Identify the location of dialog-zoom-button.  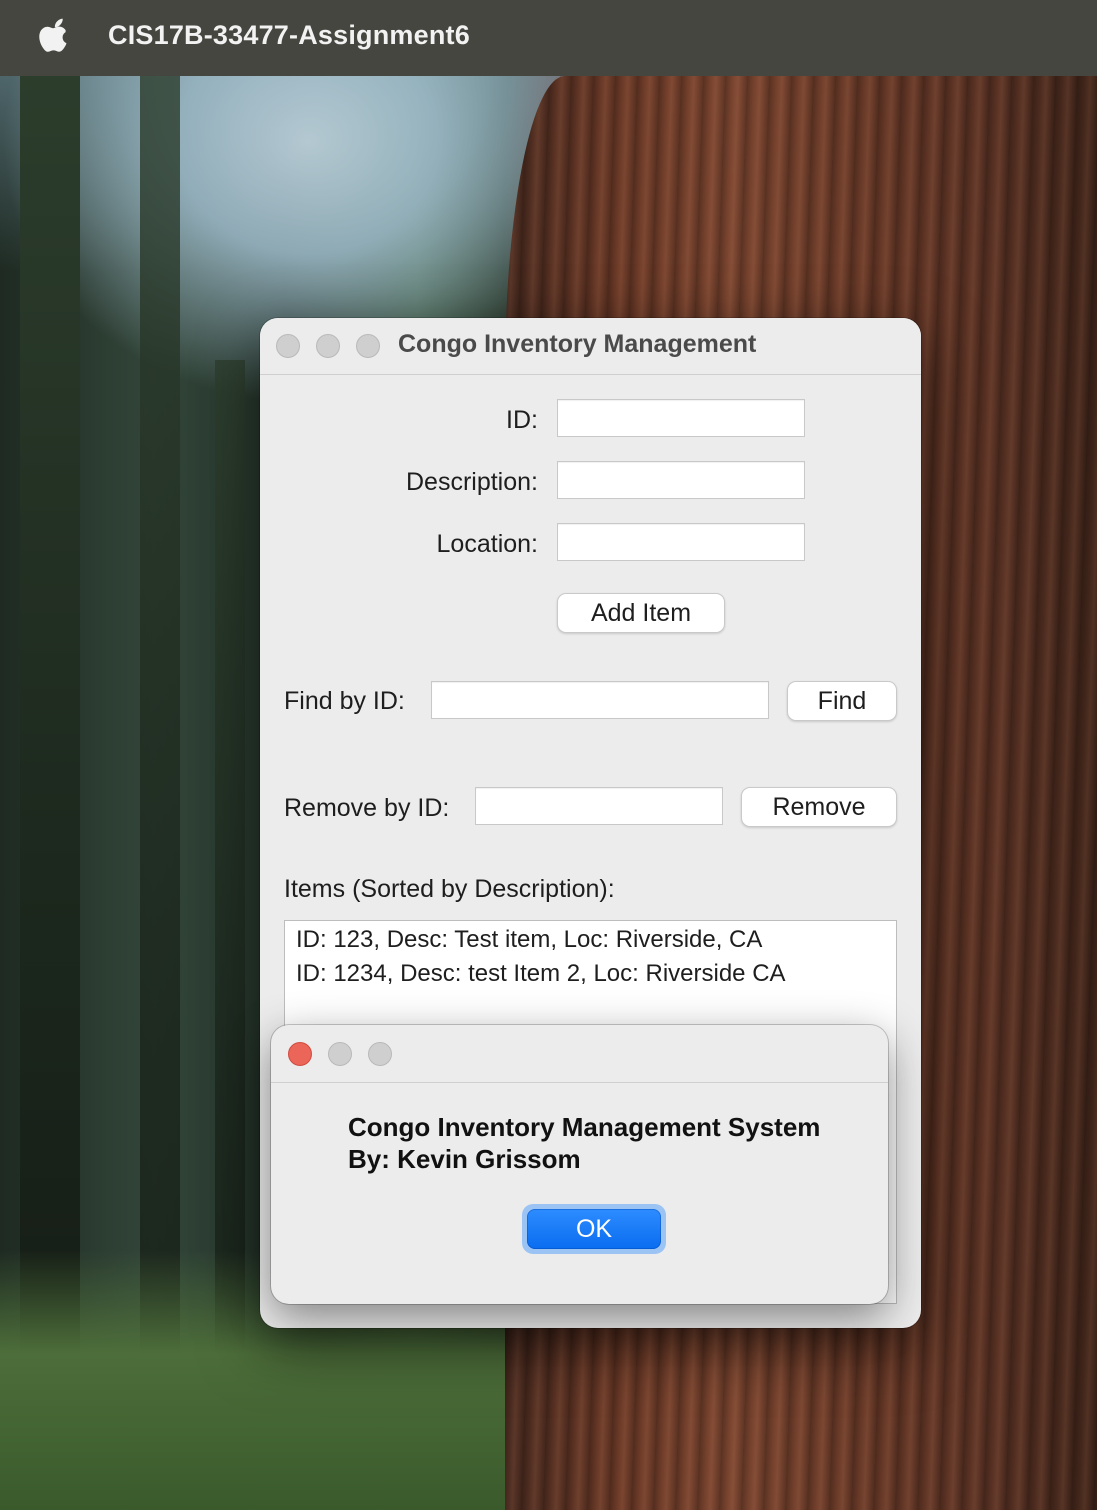
(380, 1054).